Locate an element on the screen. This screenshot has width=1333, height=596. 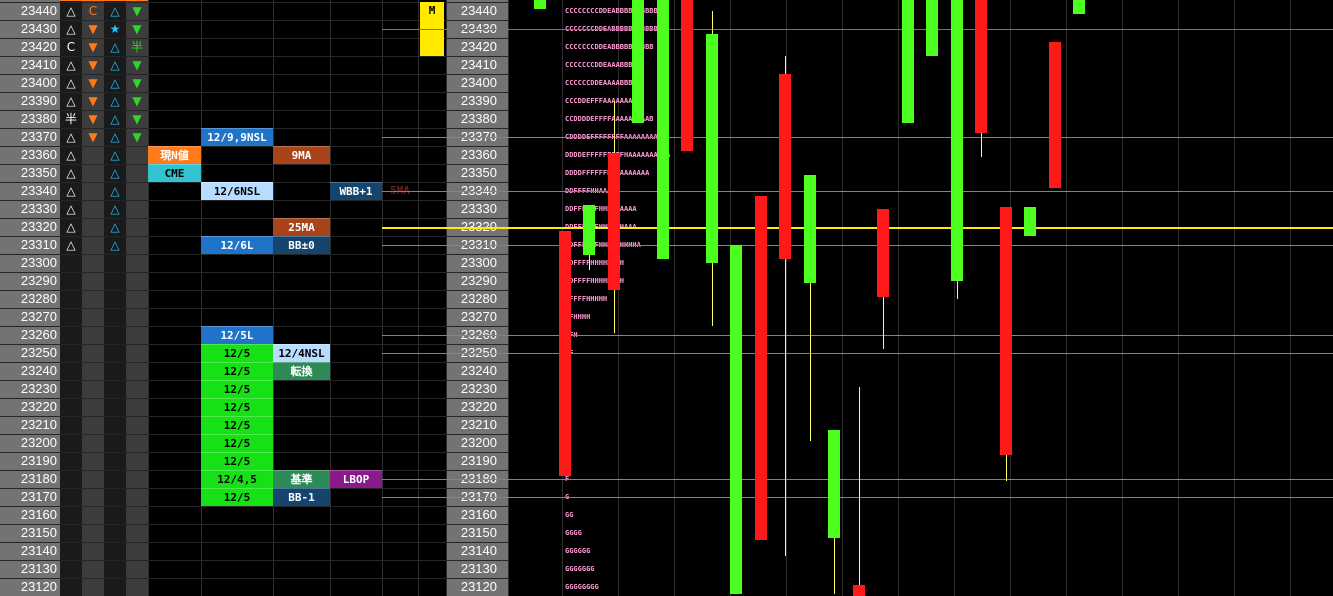
price-label-left: 23440 is located at coordinates (30, 11).